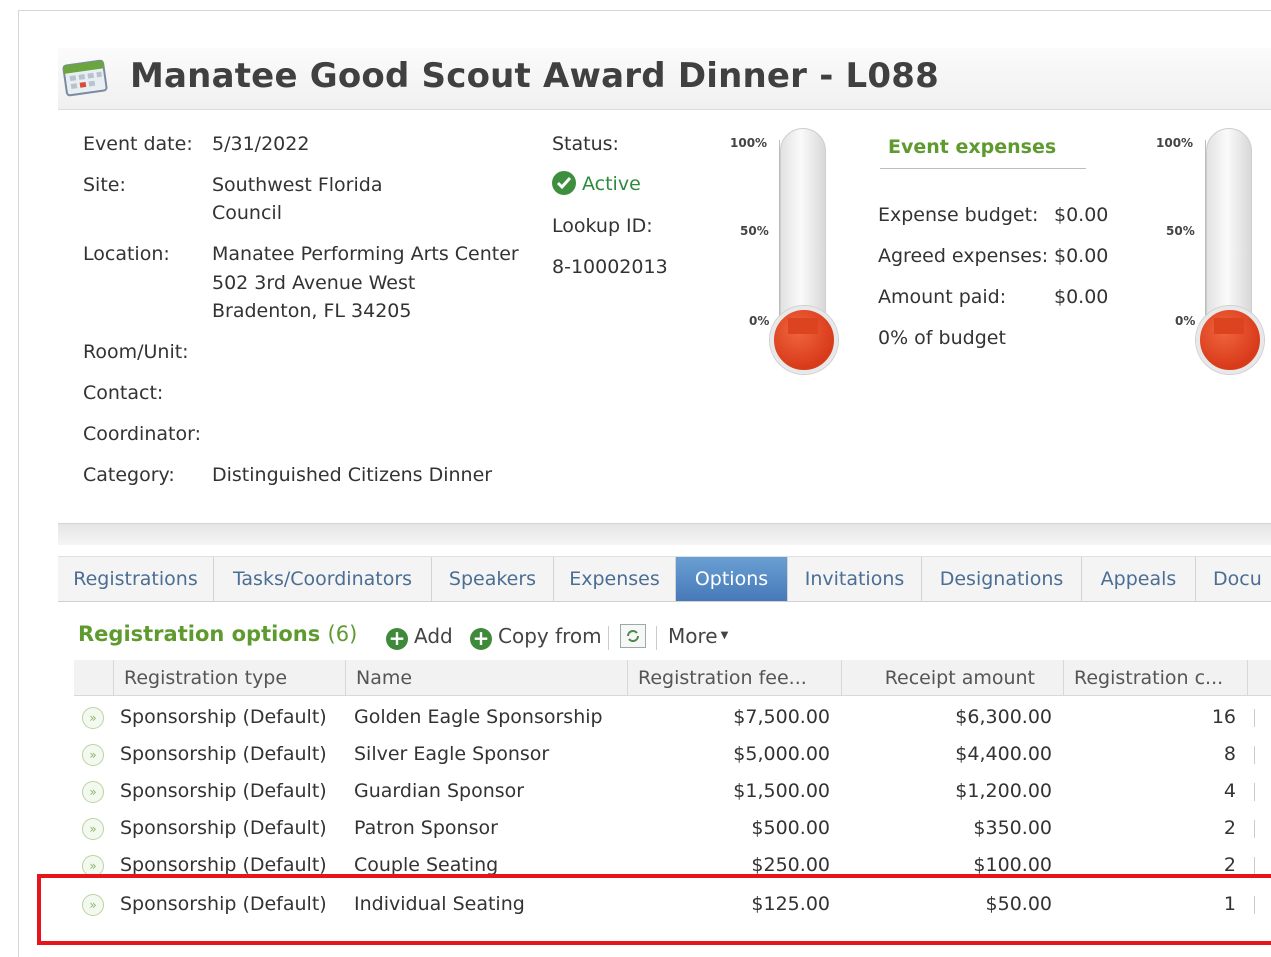 This screenshot has height=957, width=1271. What do you see at coordinates (1175, 143) in the screenshot?
I see `thermometer-100-label: 100%` at bounding box center [1175, 143].